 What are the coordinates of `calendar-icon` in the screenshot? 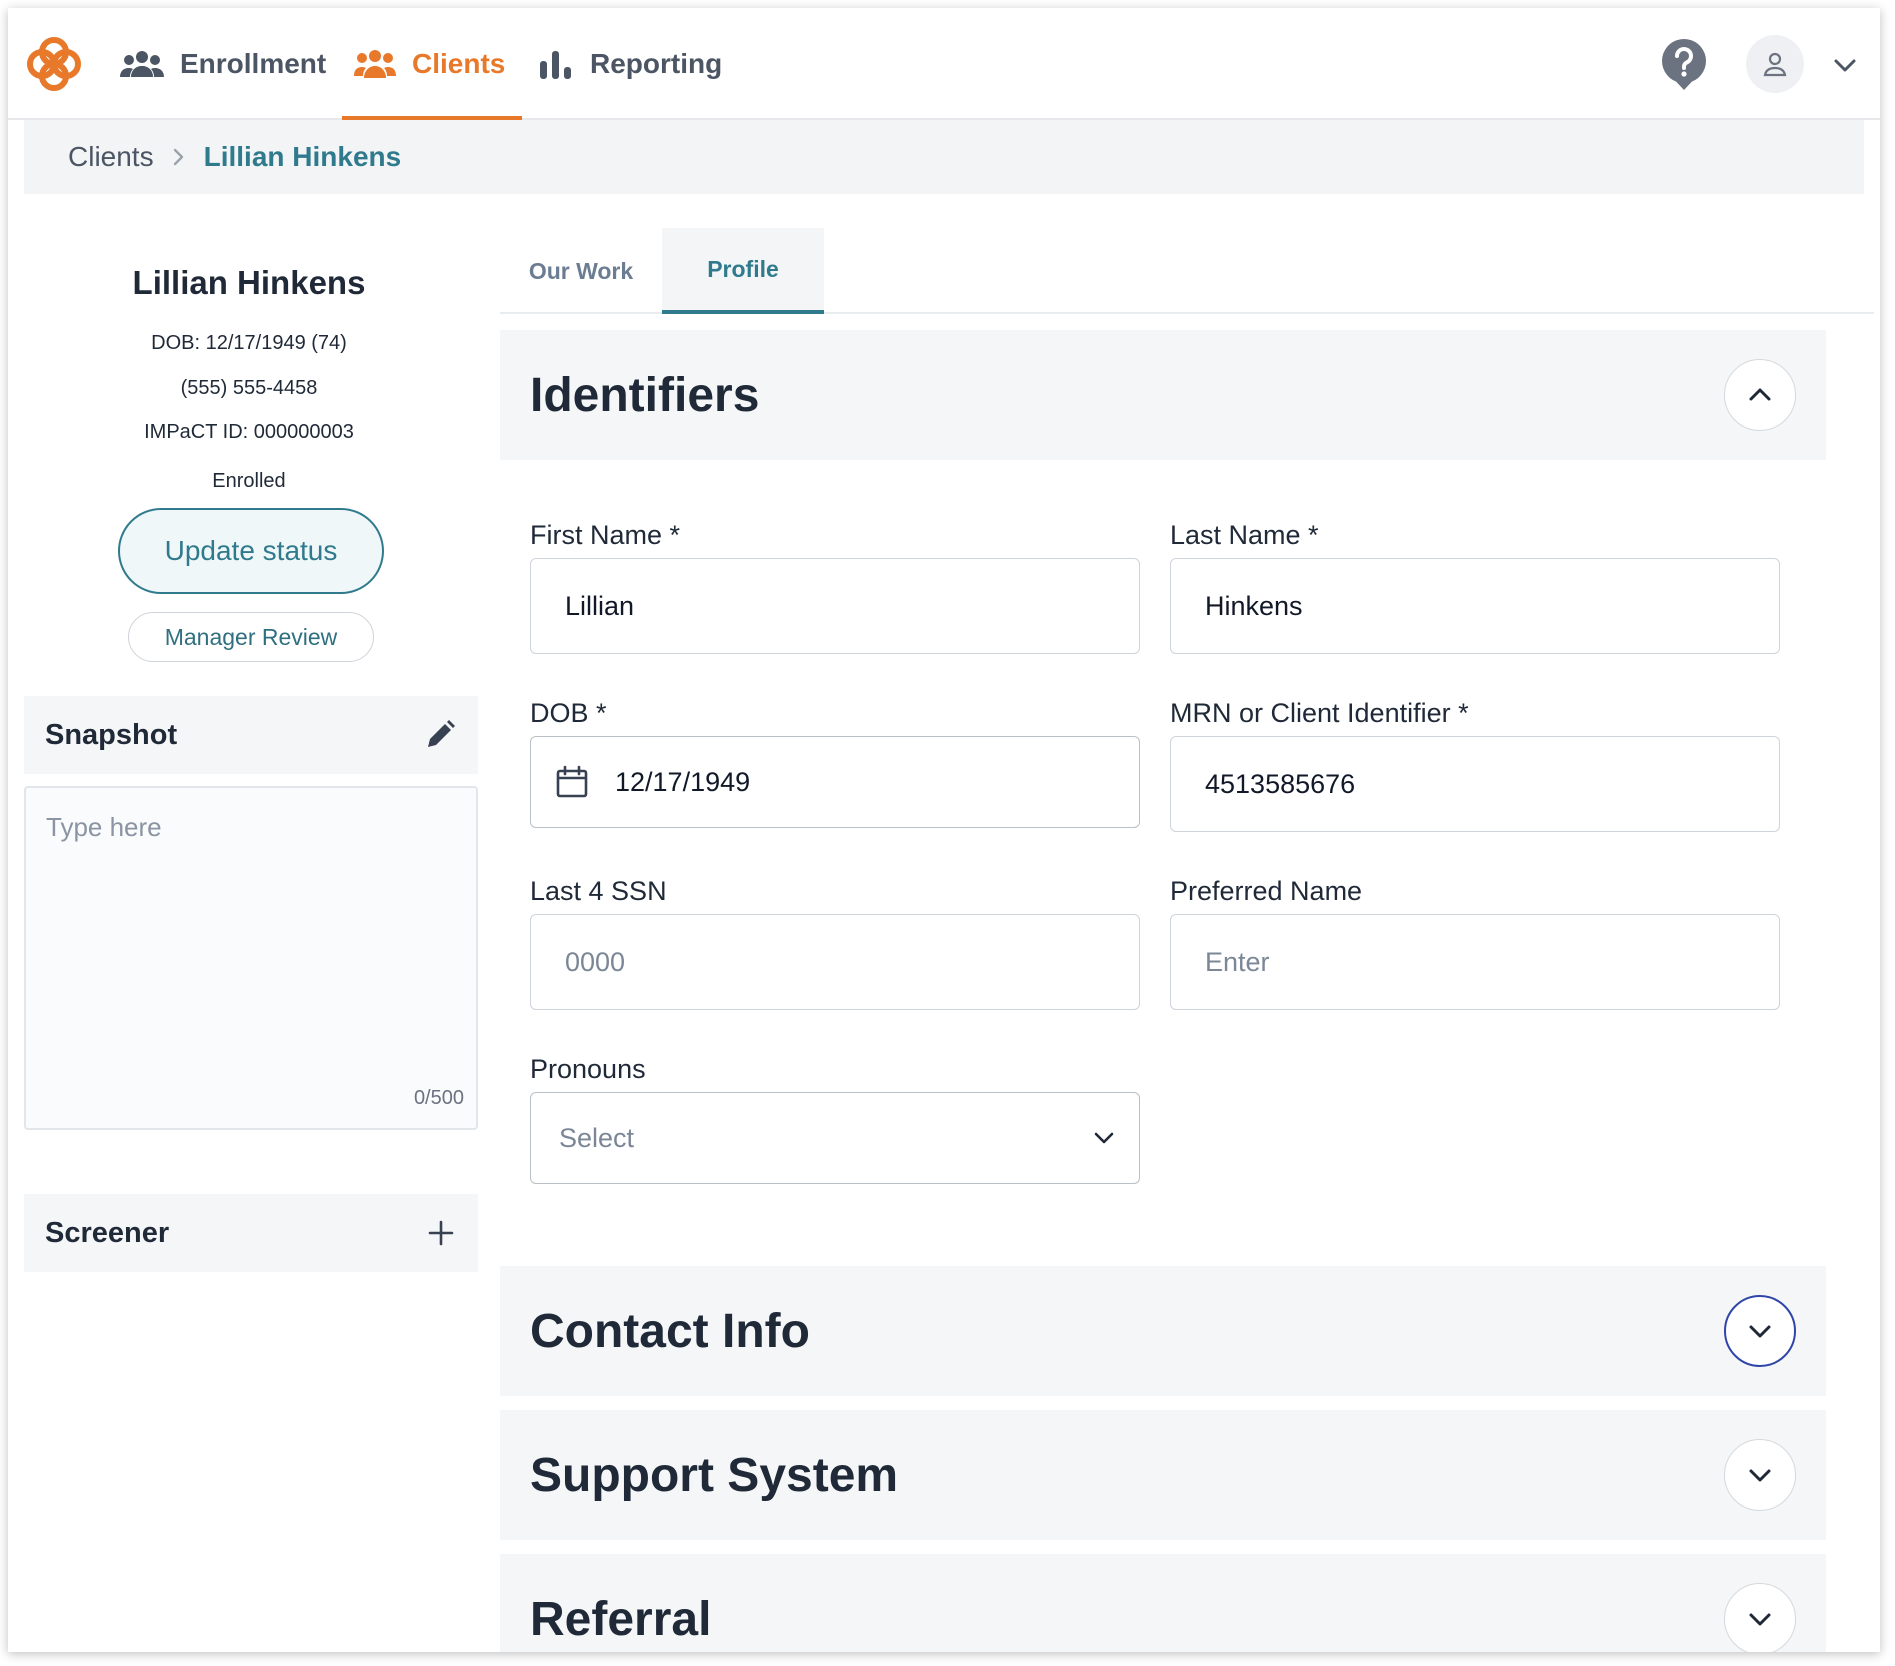 It's located at (572, 782).